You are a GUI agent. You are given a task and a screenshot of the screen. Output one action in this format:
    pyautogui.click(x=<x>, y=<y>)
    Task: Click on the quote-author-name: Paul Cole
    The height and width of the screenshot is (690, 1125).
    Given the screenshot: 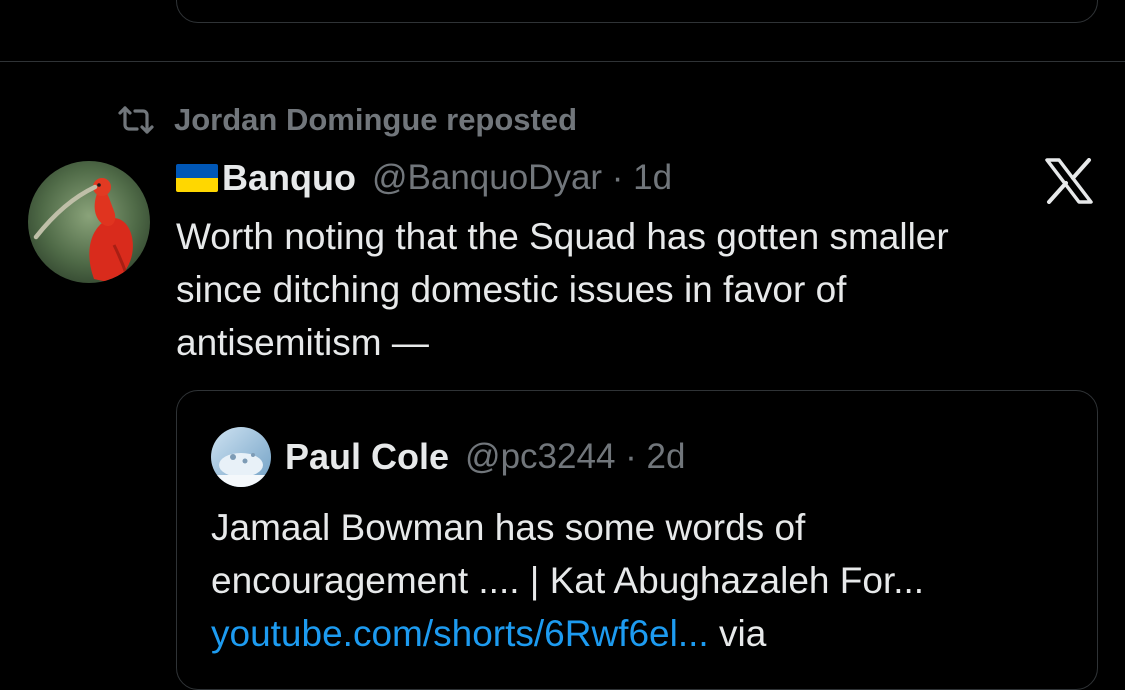 What is the action you would take?
    pyautogui.click(x=367, y=457)
    